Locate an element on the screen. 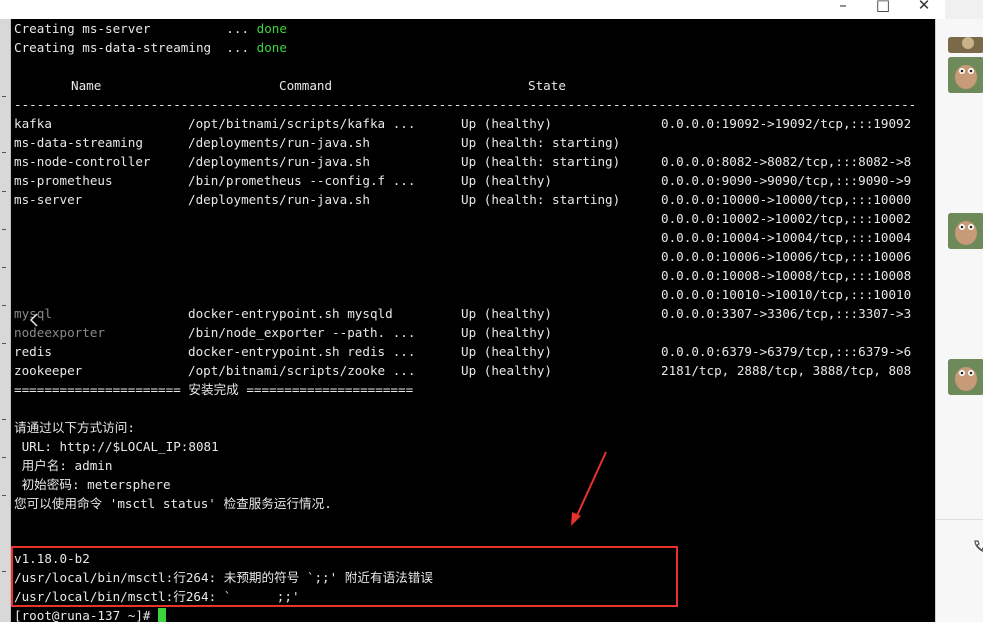 Image resolution: width=983 pixels, height=622 pixels. access-line: 初始密码: metersphere is located at coordinates (92, 484).